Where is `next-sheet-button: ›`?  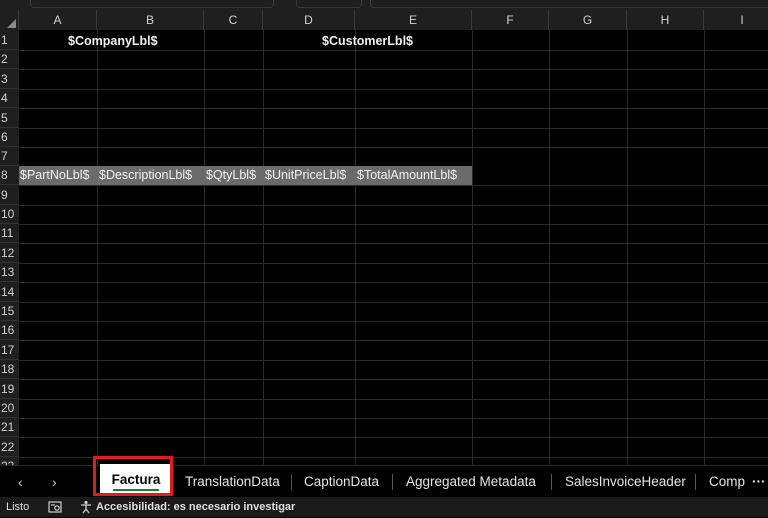
next-sheet-button: › is located at coordinates (54, 482).